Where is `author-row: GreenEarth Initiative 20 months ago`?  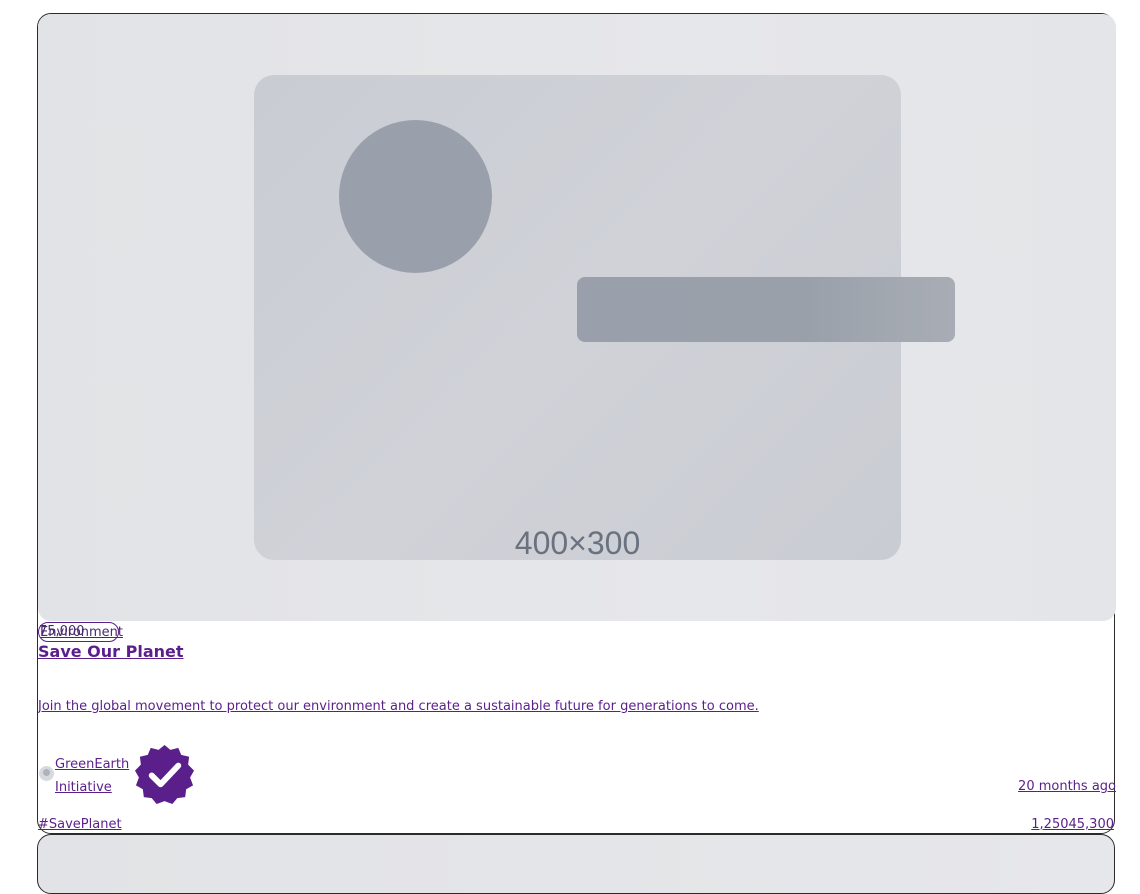 author-row: GreenEarth Initiative 20 months ago is located at coordinates (577, 774).